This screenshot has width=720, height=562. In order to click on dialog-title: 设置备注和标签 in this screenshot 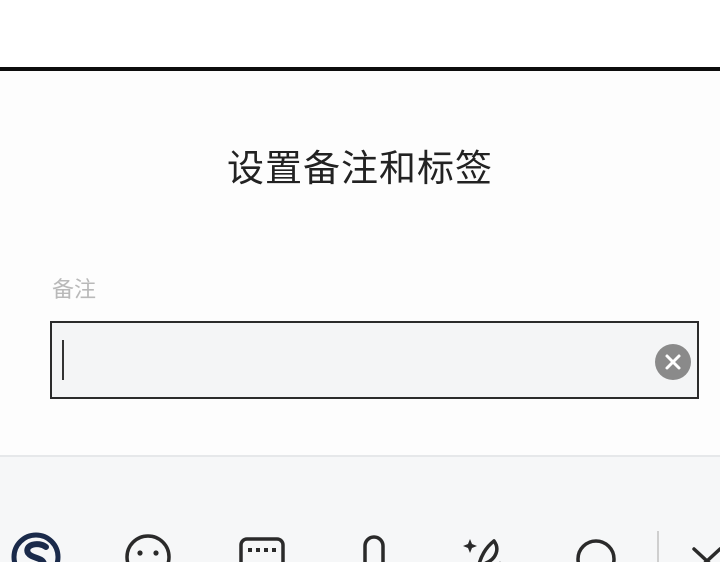, I will do `click(360, 168)`.